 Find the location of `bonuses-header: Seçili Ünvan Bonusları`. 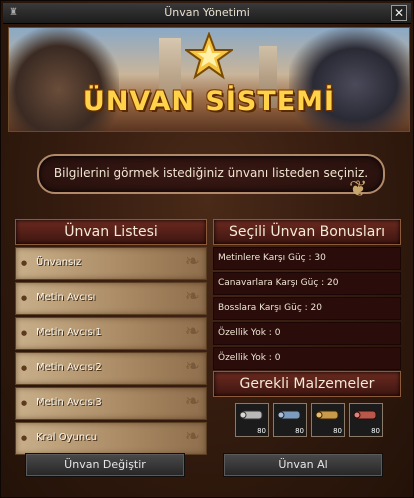

bonuses-header: Seçili Ünvan Bonusları is located at coordinates (307, 232).